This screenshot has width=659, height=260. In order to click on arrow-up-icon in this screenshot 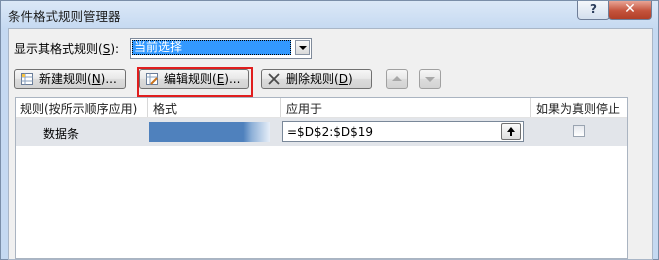, I will do `click(397, 78)`.